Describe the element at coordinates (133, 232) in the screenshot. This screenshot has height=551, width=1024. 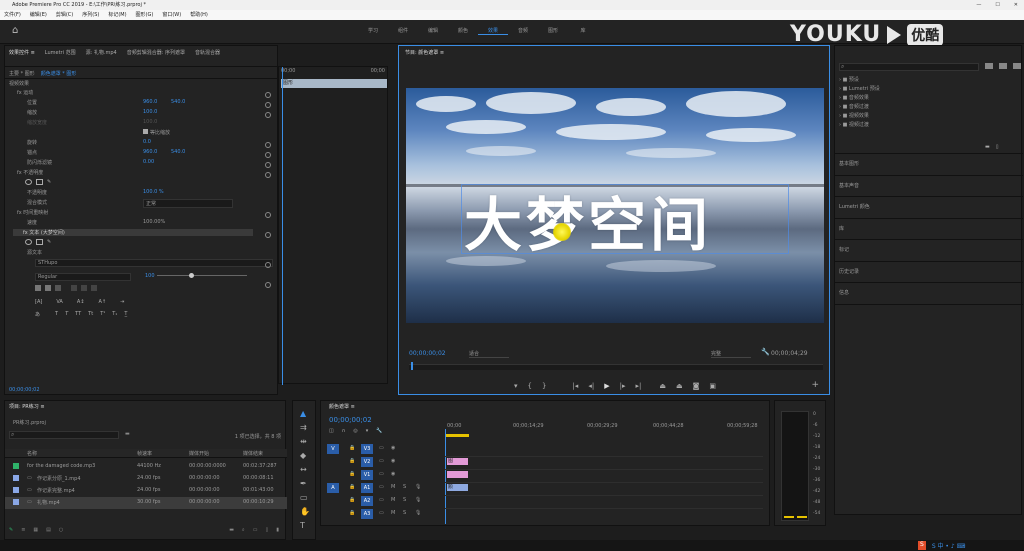
I see `text-effect-row: fx 文本 (大梦空间)` at that location.